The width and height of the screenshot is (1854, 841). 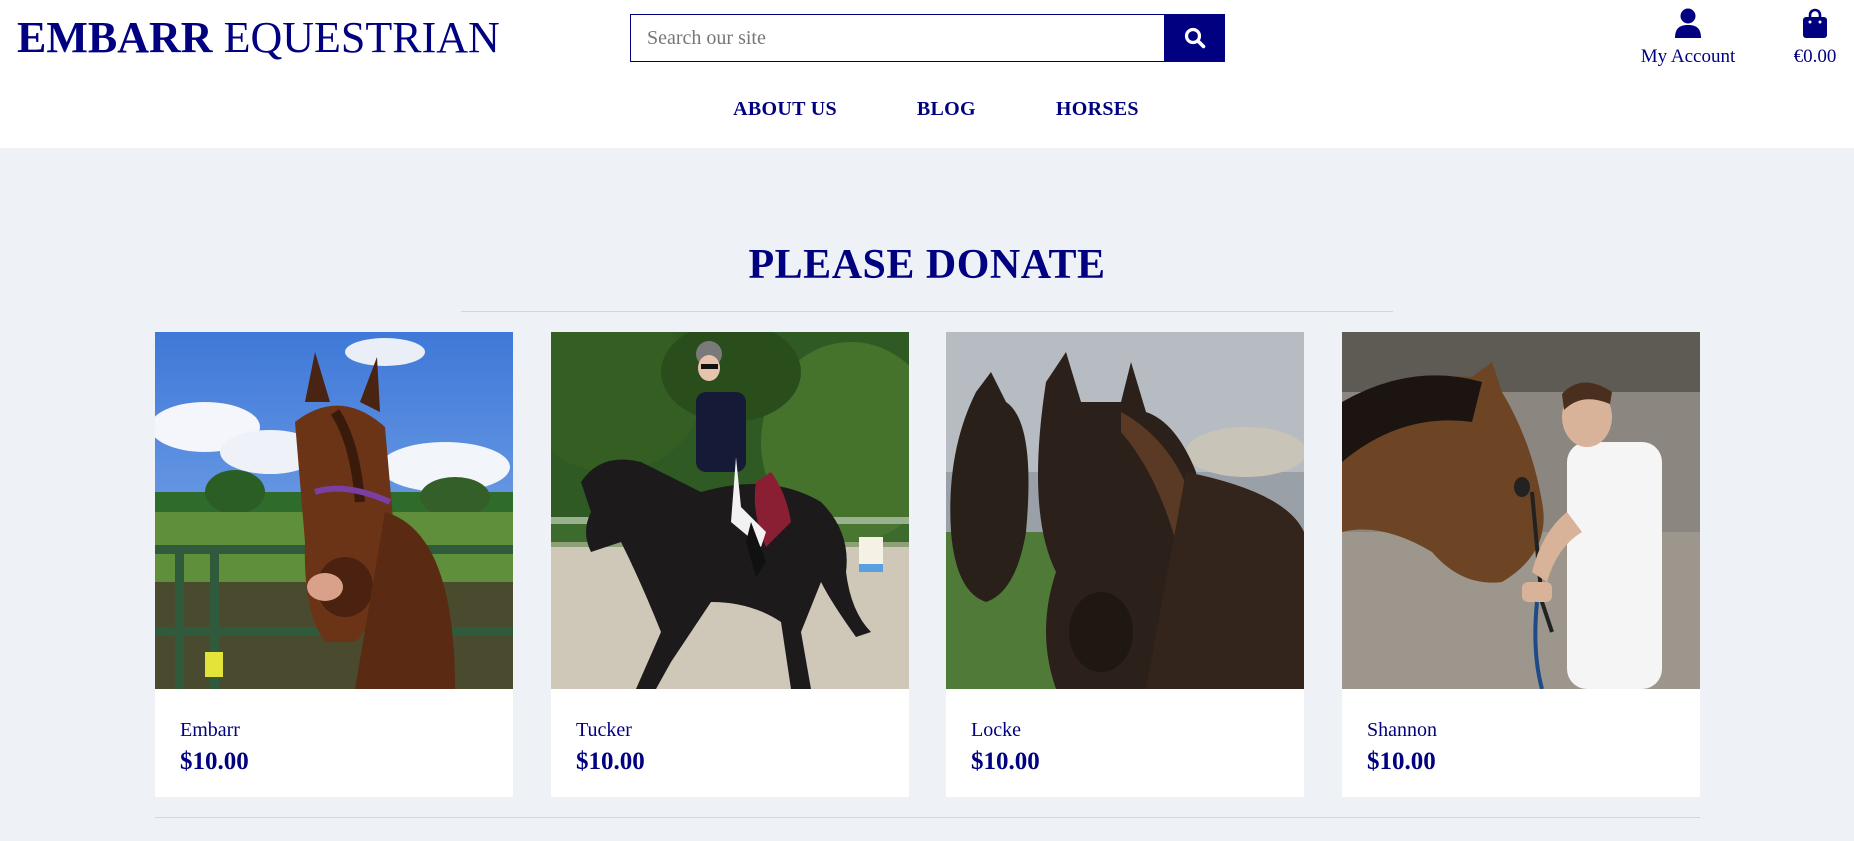 I want to click on nav-item-blog: BLOG, so click(x=946, y=113).